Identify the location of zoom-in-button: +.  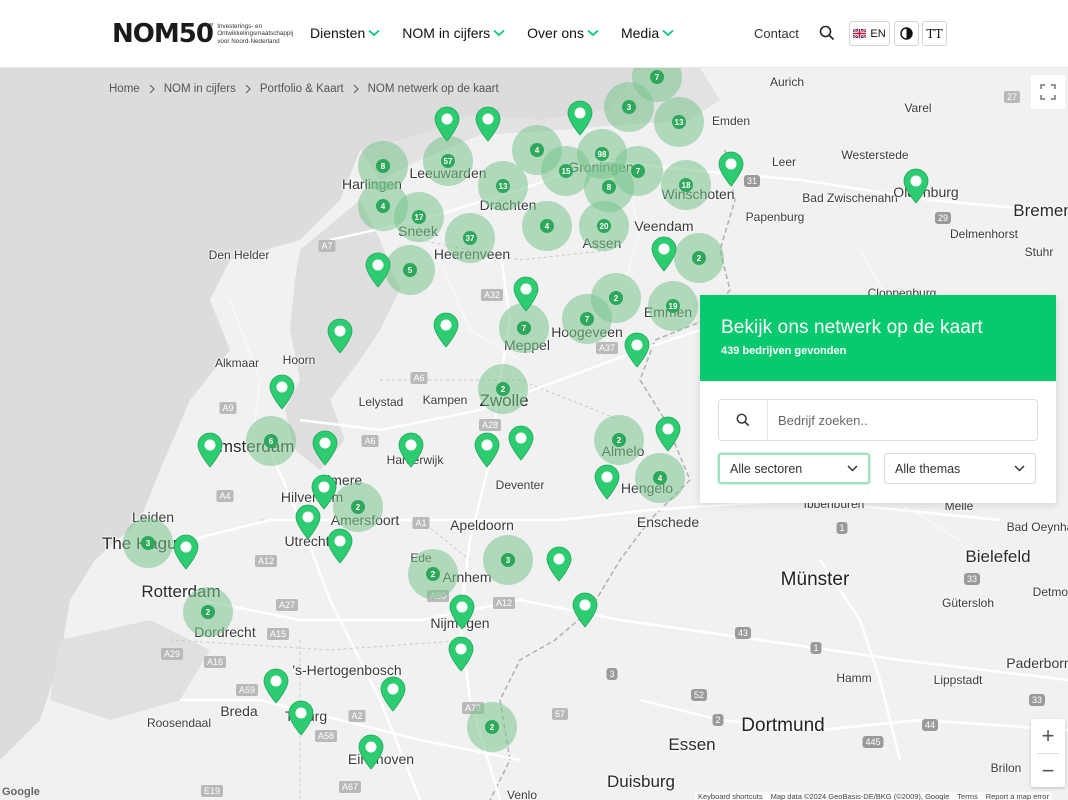
(1048, 736).